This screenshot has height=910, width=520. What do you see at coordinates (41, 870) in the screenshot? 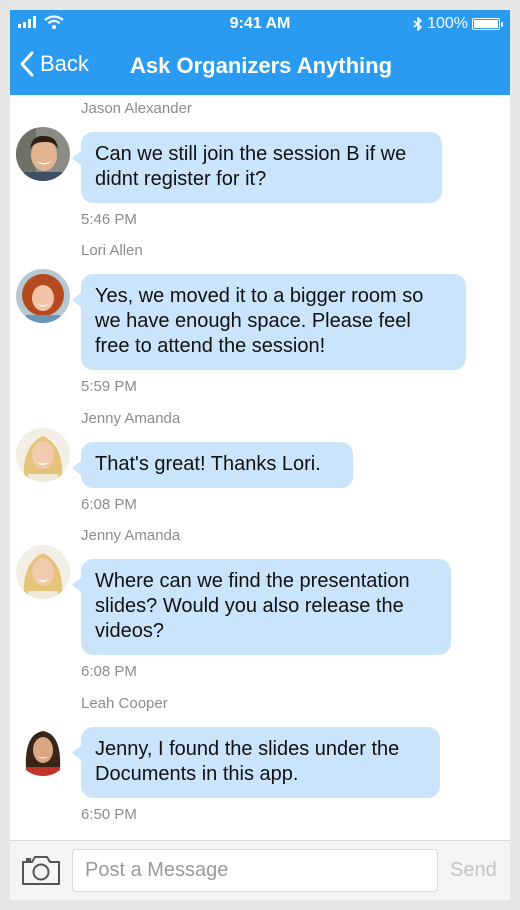
I see `camera-icon` at bounding box center [41, 870].